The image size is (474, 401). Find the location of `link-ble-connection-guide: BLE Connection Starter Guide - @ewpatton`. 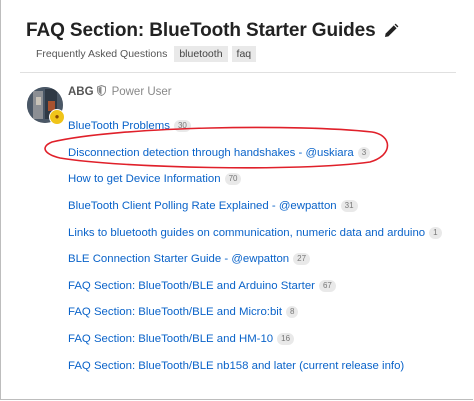

link-ble-connection-guide: BLE Connection Starter Guide - @ewpatton is located at coordinates (178, 259).